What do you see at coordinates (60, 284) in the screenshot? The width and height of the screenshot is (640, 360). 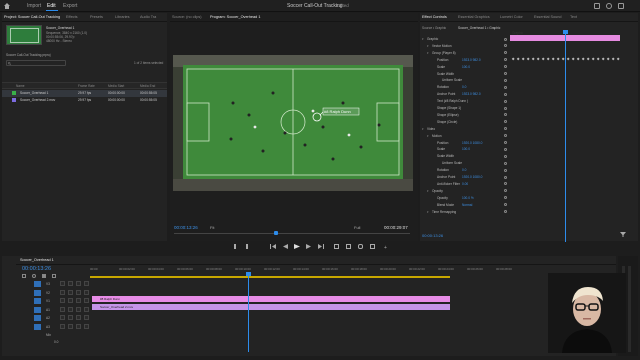 I see `track-header-v3: V3` at bounding box center [60, 284].